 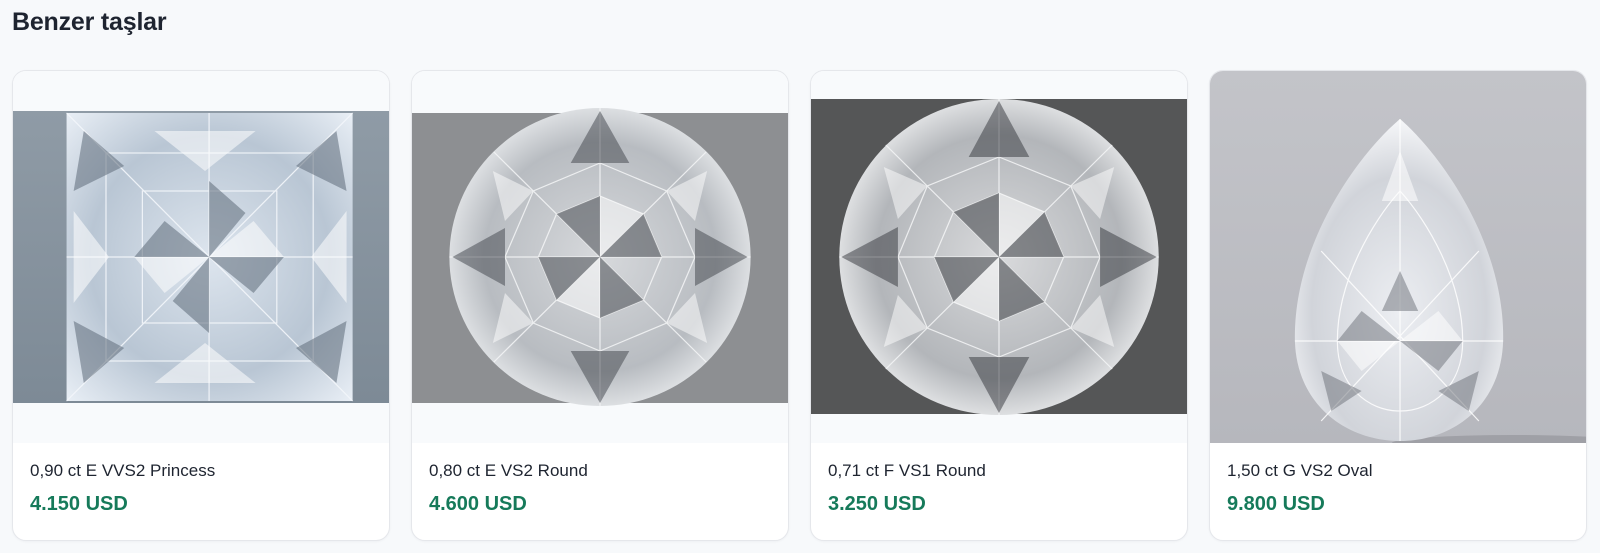 I want to click on stone-title: 0,80 ct E VS2 Round, so click(x=508, y=470).